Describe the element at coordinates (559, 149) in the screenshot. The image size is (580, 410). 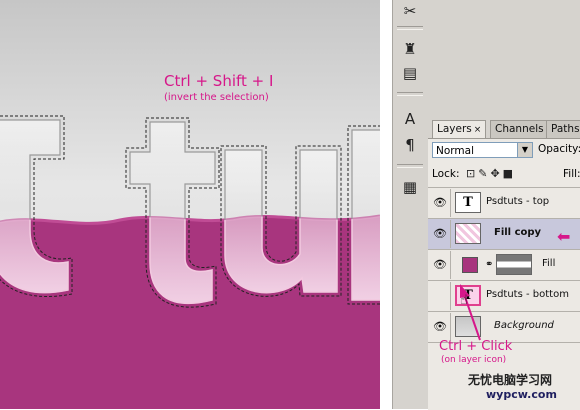
I see `opacity-label: Opacity:` at that location.